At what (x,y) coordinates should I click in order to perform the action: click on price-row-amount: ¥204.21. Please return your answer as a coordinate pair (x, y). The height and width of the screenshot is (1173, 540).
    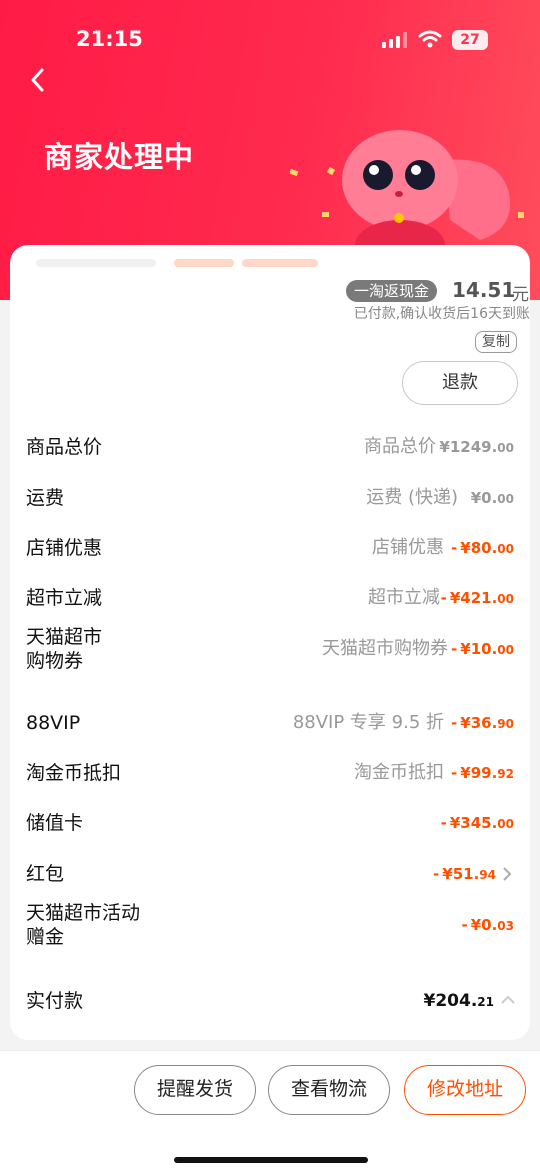
    Looking at the image, I should click on (459, 1001).